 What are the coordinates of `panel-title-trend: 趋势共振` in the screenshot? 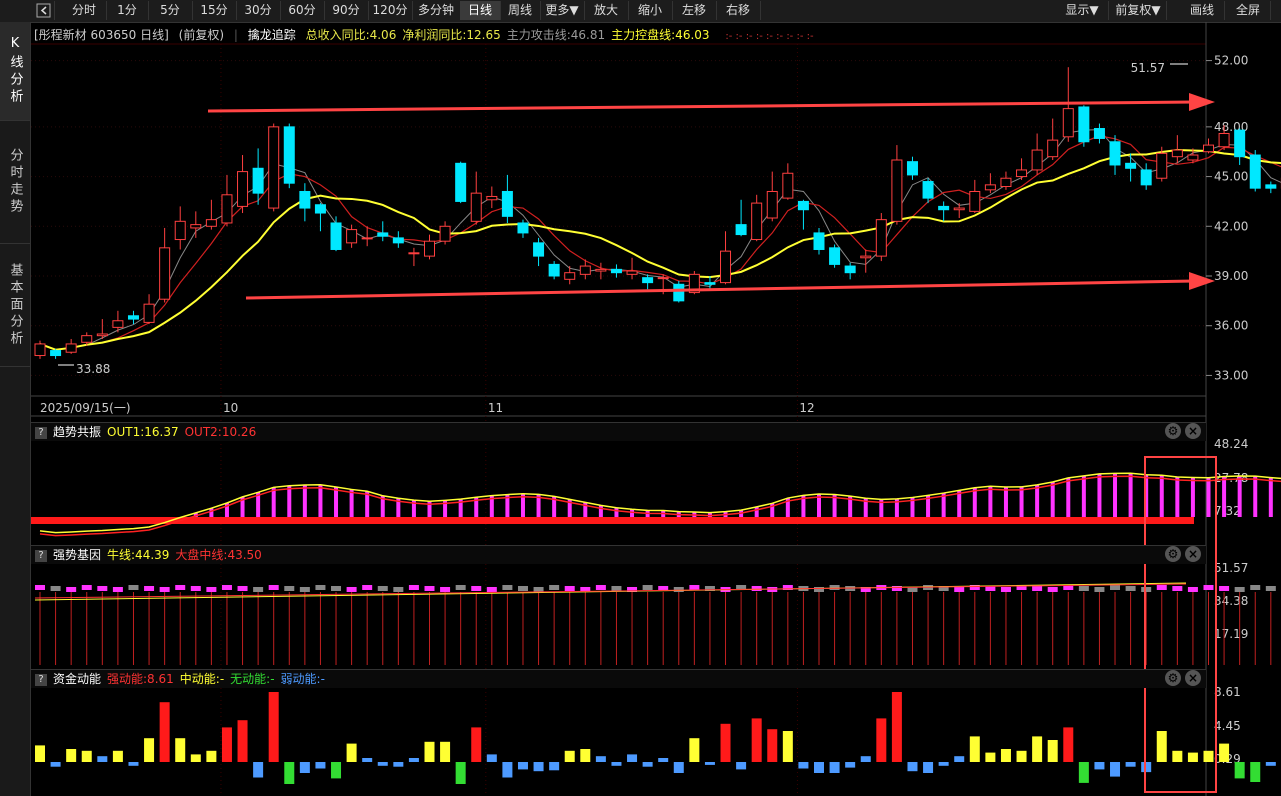 It's located at (77, 432).